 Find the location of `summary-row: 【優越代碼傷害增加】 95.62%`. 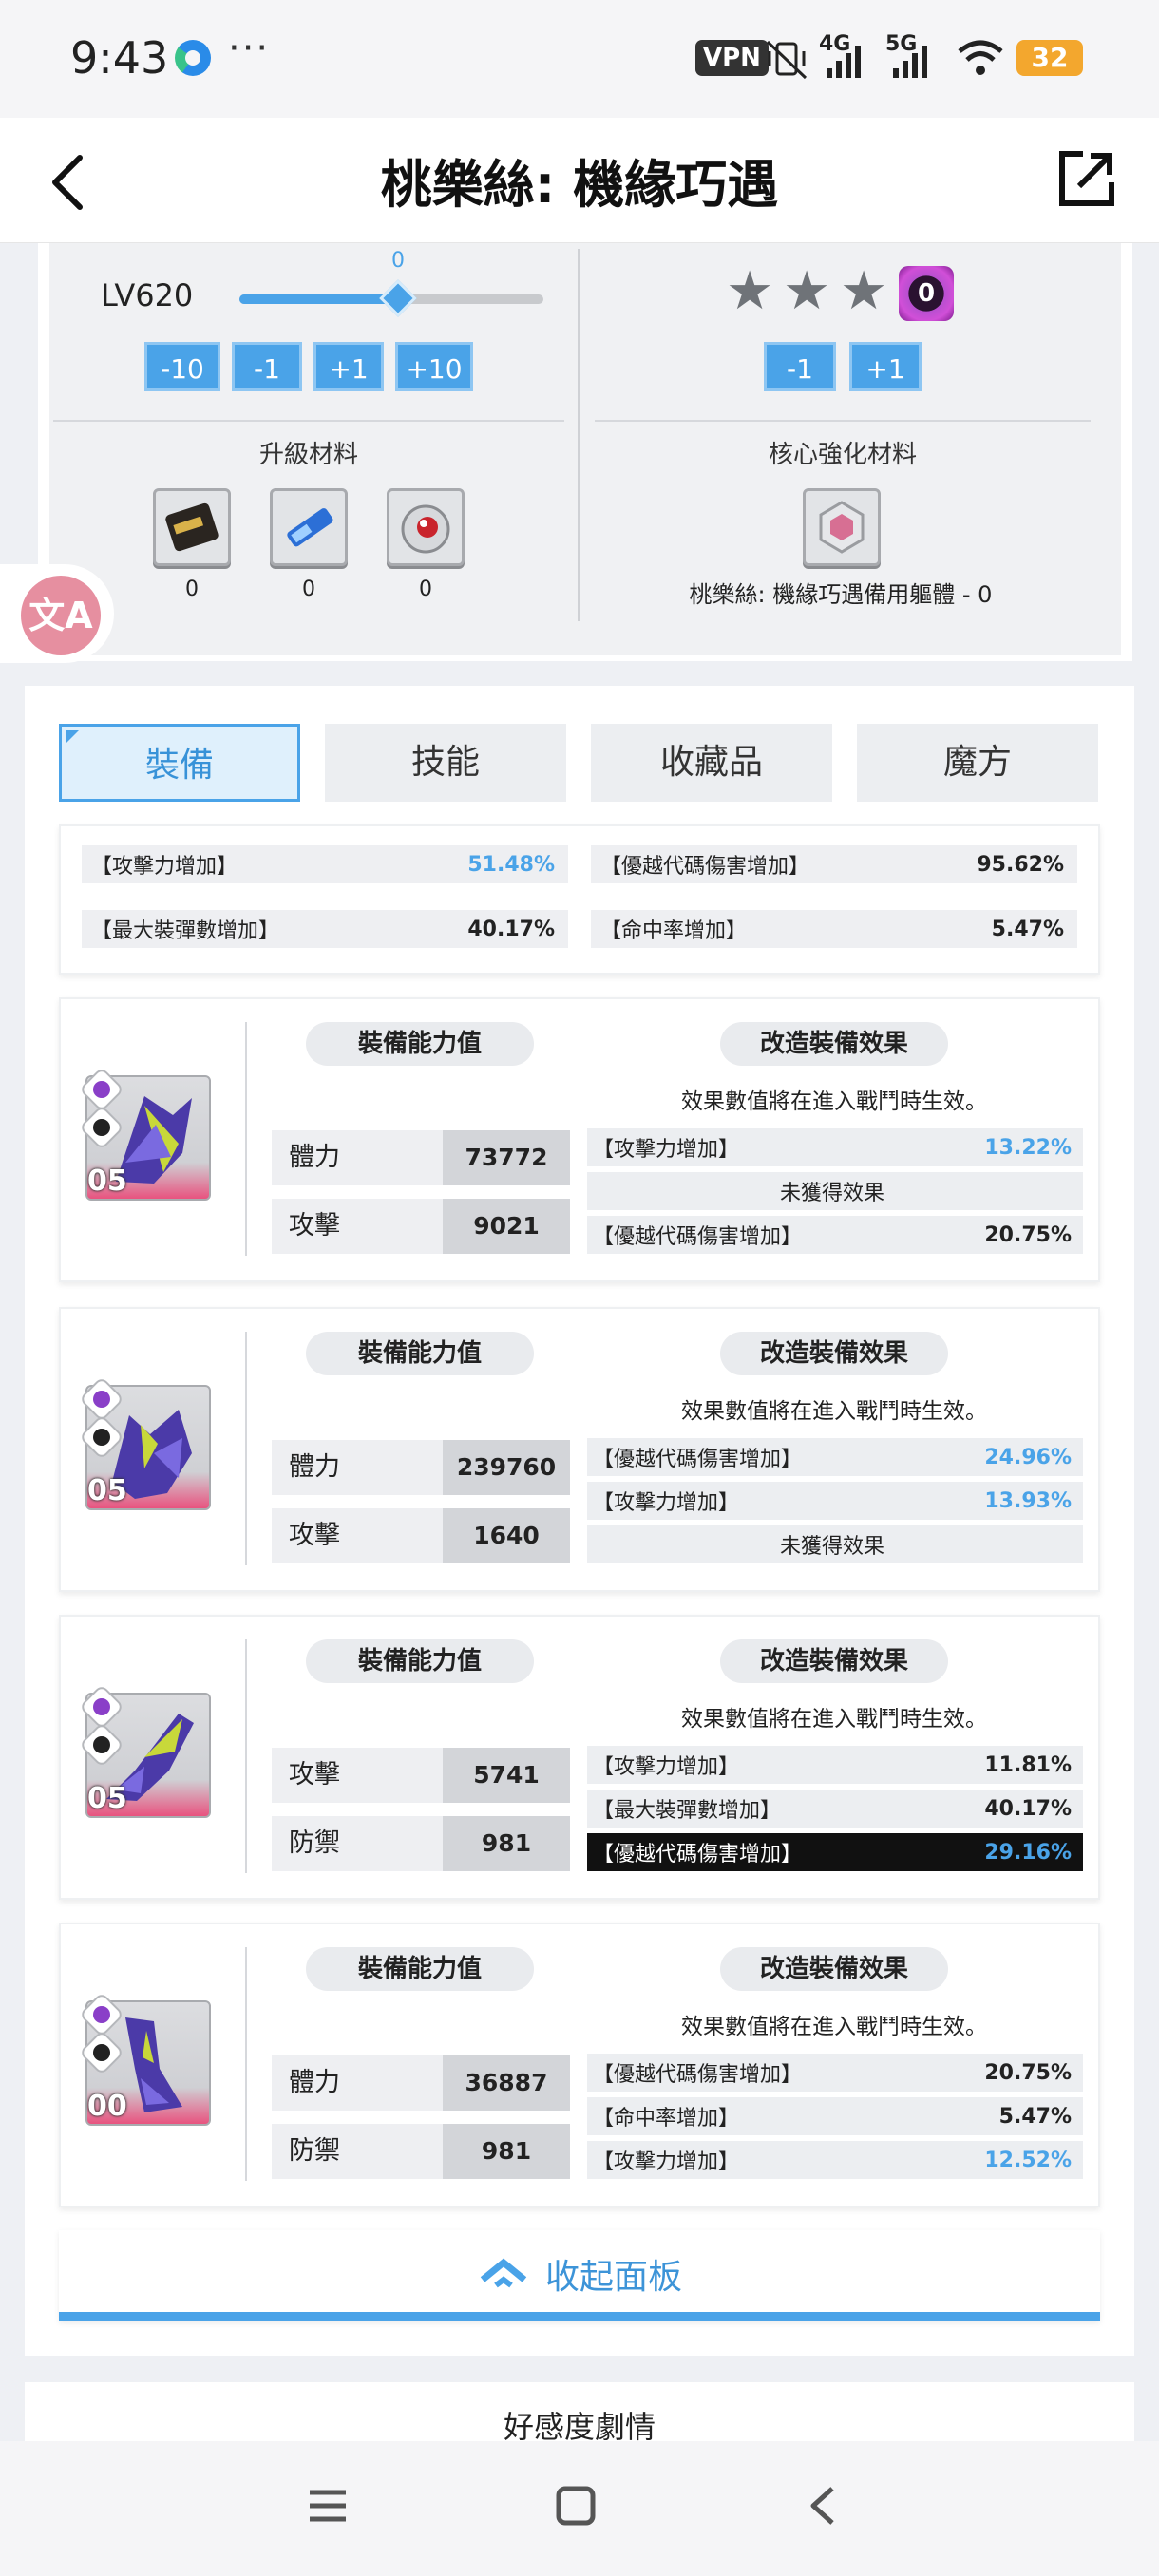

summary-row: 【優越代碼傷害增加】 95.62% is located at coordinates (834, 864).